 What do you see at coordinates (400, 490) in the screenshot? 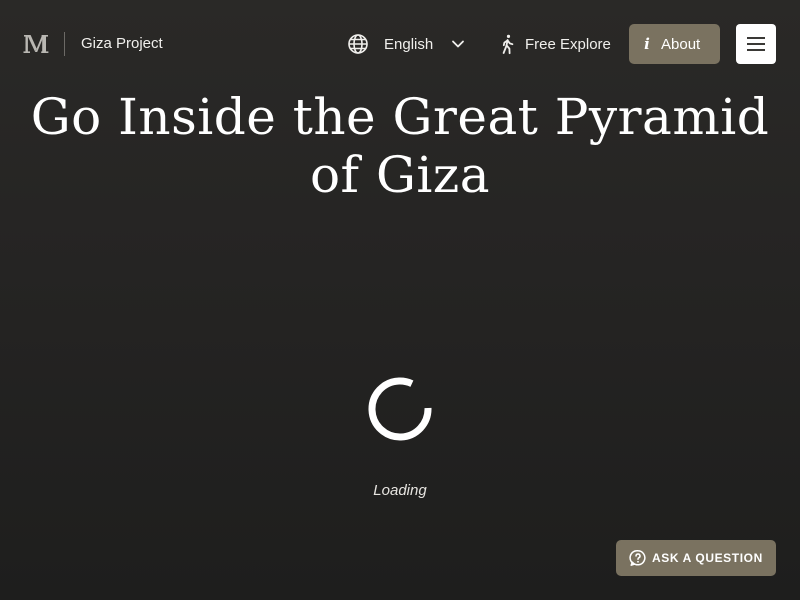
I see `loading-text: Loading` at bounding box center [400, 490].